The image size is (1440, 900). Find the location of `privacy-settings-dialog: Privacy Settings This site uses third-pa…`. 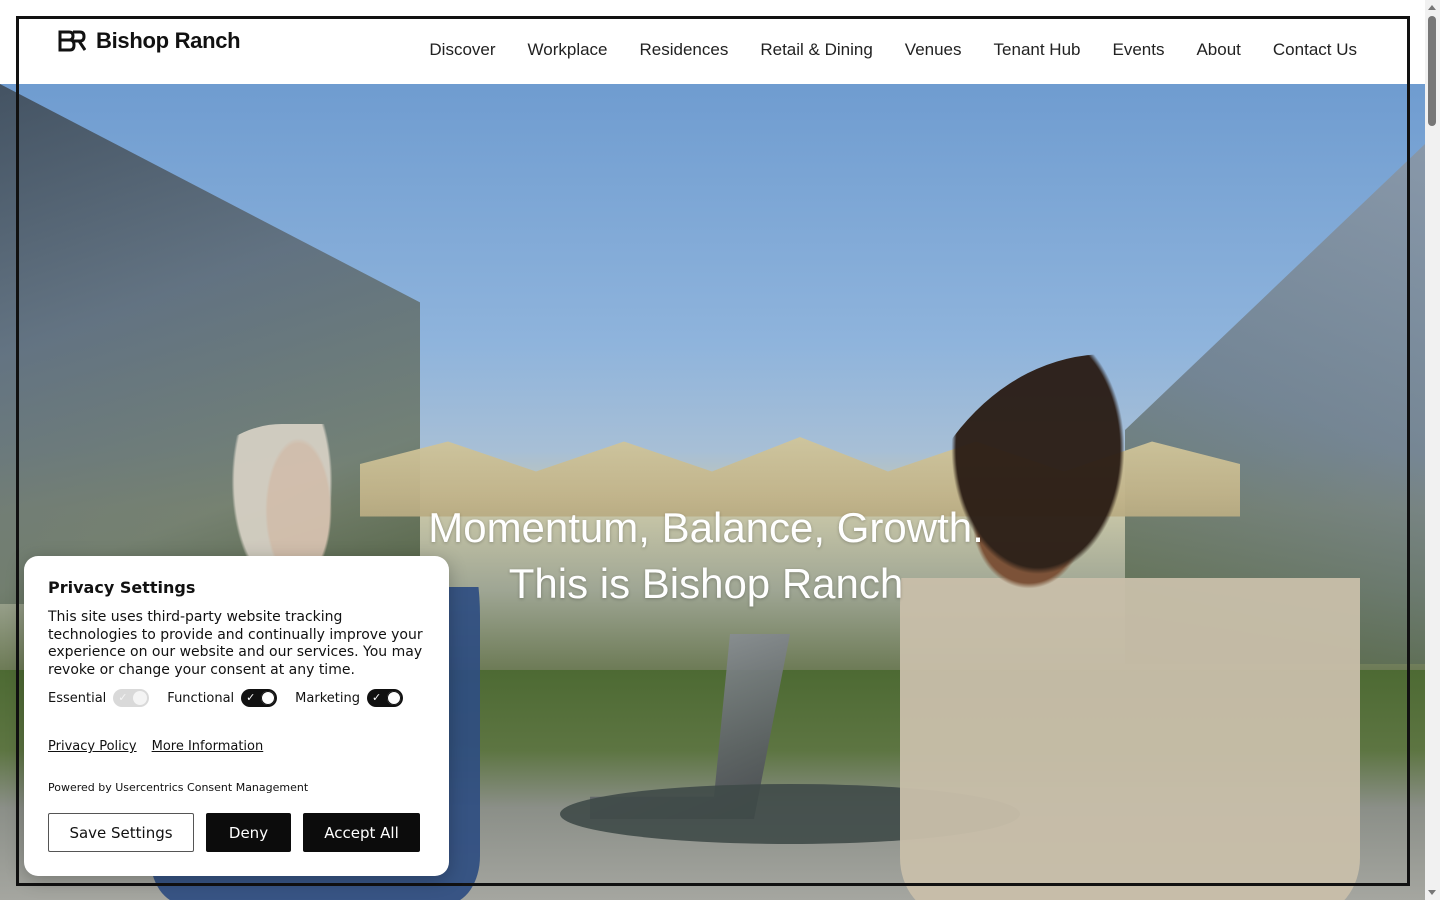

privacy-settings-dialog: Privacy Settings This site uses third-pa… is located at coordinates (236, 716).